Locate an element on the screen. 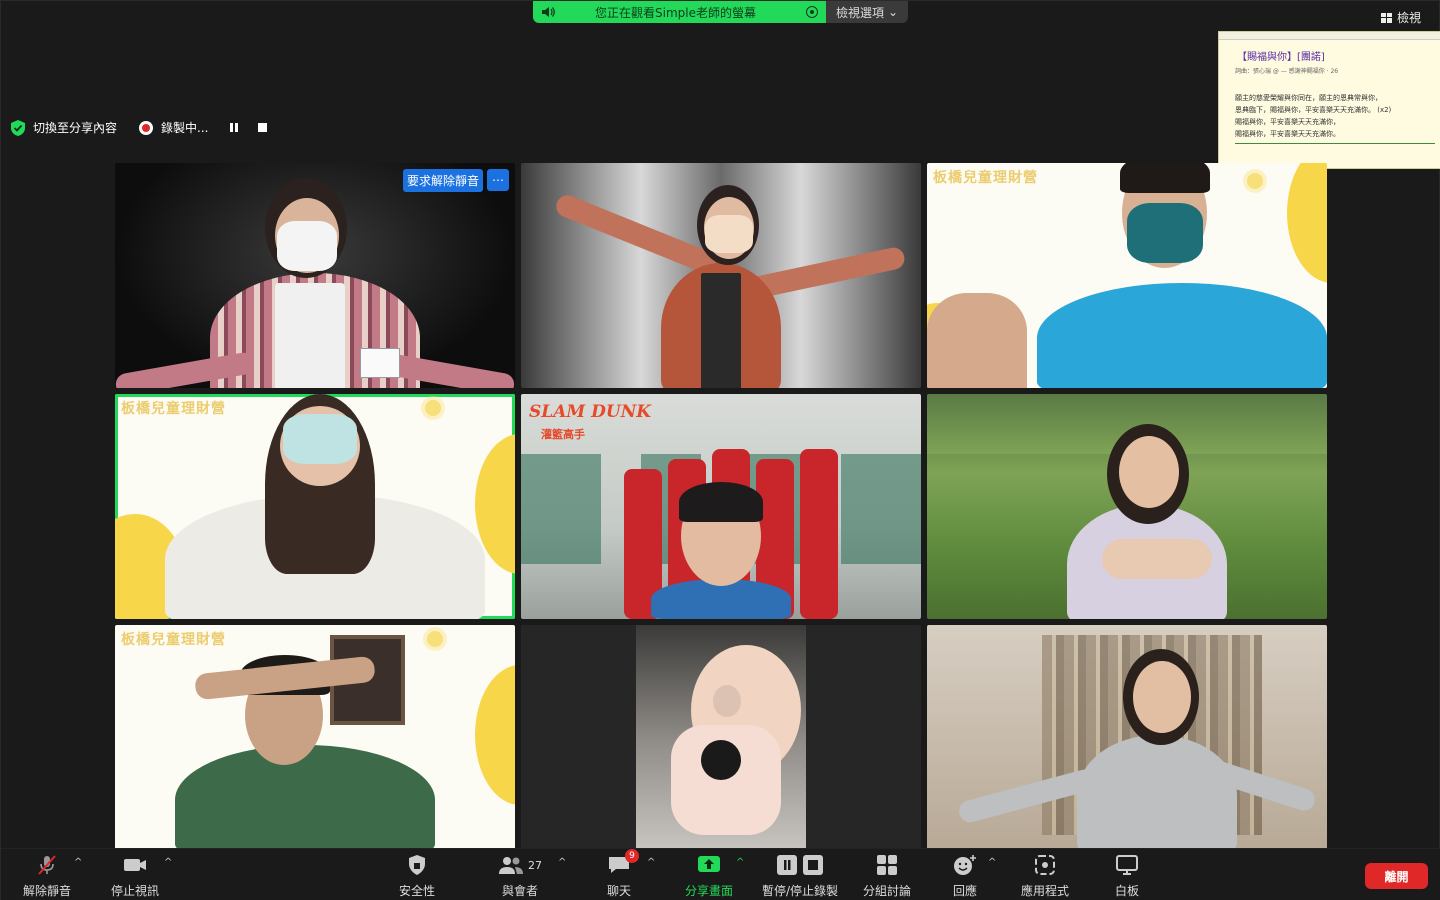 The height and width of the screenshot is (900, 1440). stop-video-button: 停止視訊 is located at coordinates (135, 876).